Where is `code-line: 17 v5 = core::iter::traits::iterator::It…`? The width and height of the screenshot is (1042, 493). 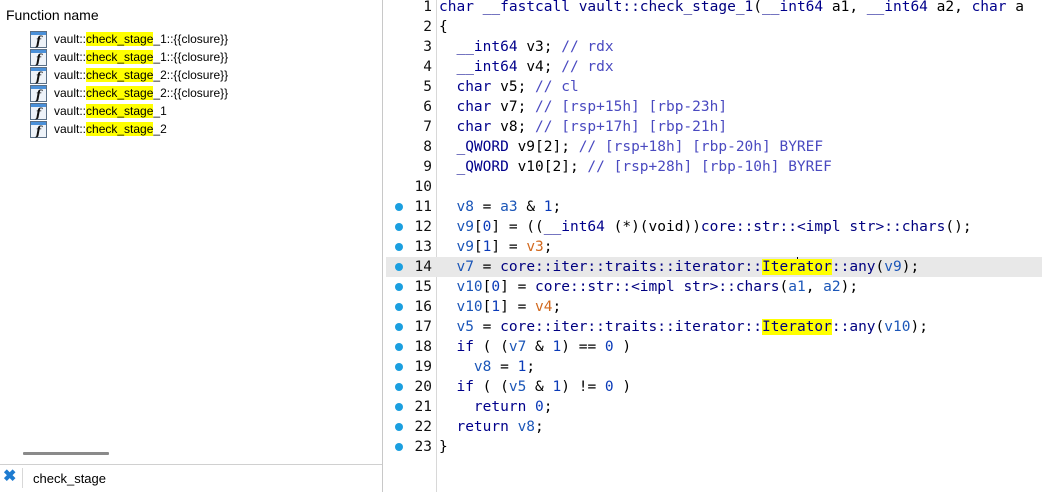 code-line: 17 v5 = core::iter::traits::iterator::It… is located at coordinates (714, 327).